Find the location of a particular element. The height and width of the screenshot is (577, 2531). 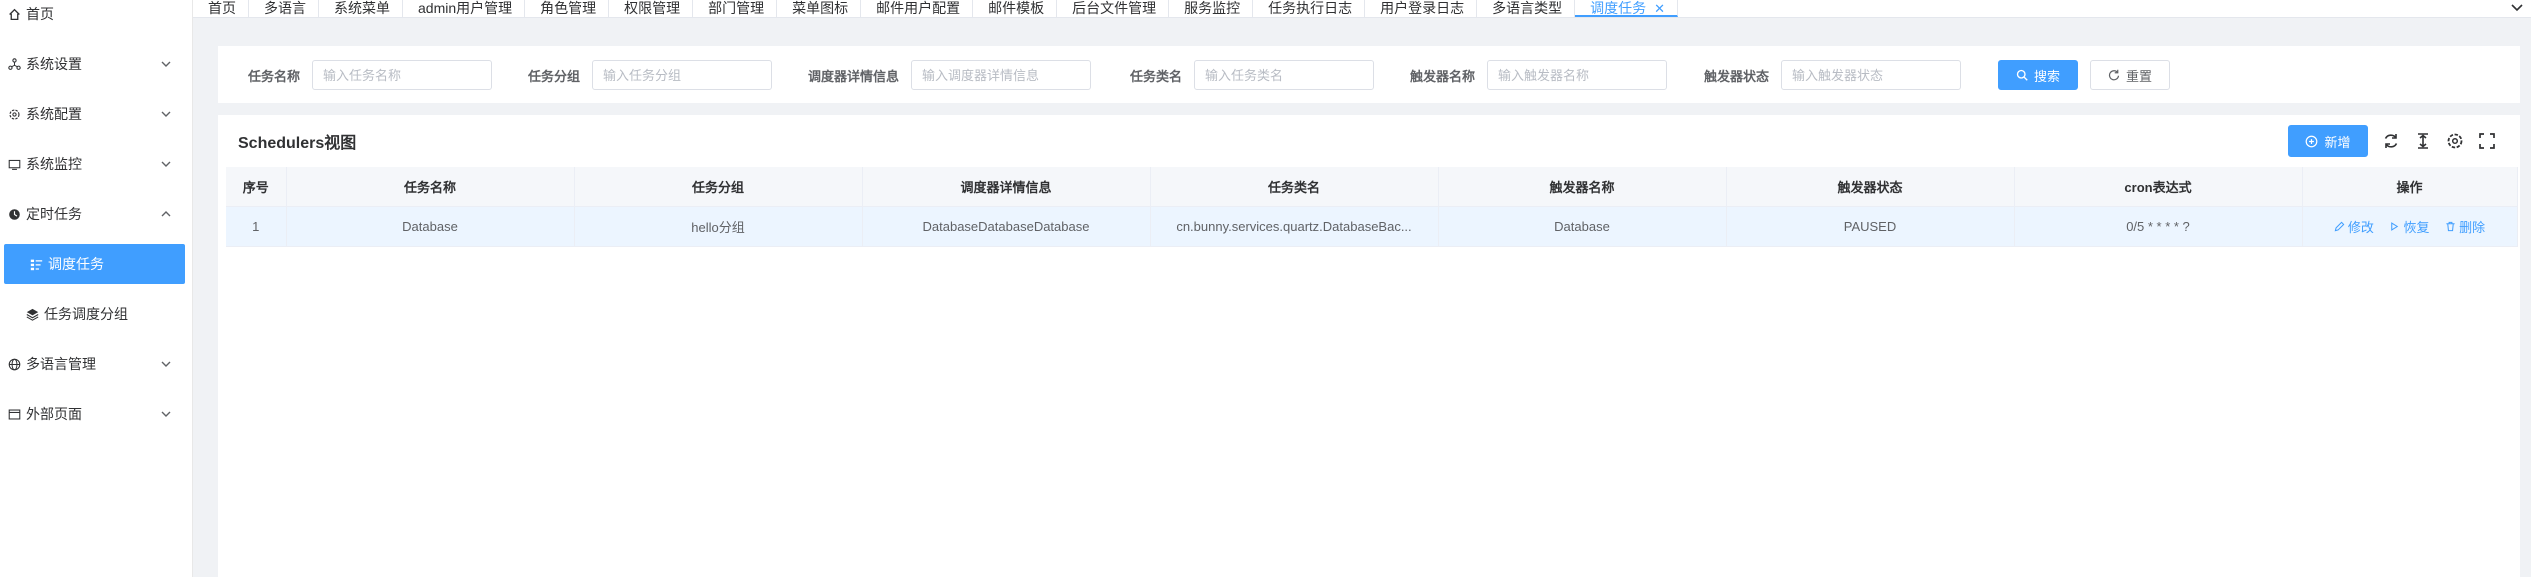

cell-actions: 修改 恢复 删除 is located at coordinates (2410, 226).